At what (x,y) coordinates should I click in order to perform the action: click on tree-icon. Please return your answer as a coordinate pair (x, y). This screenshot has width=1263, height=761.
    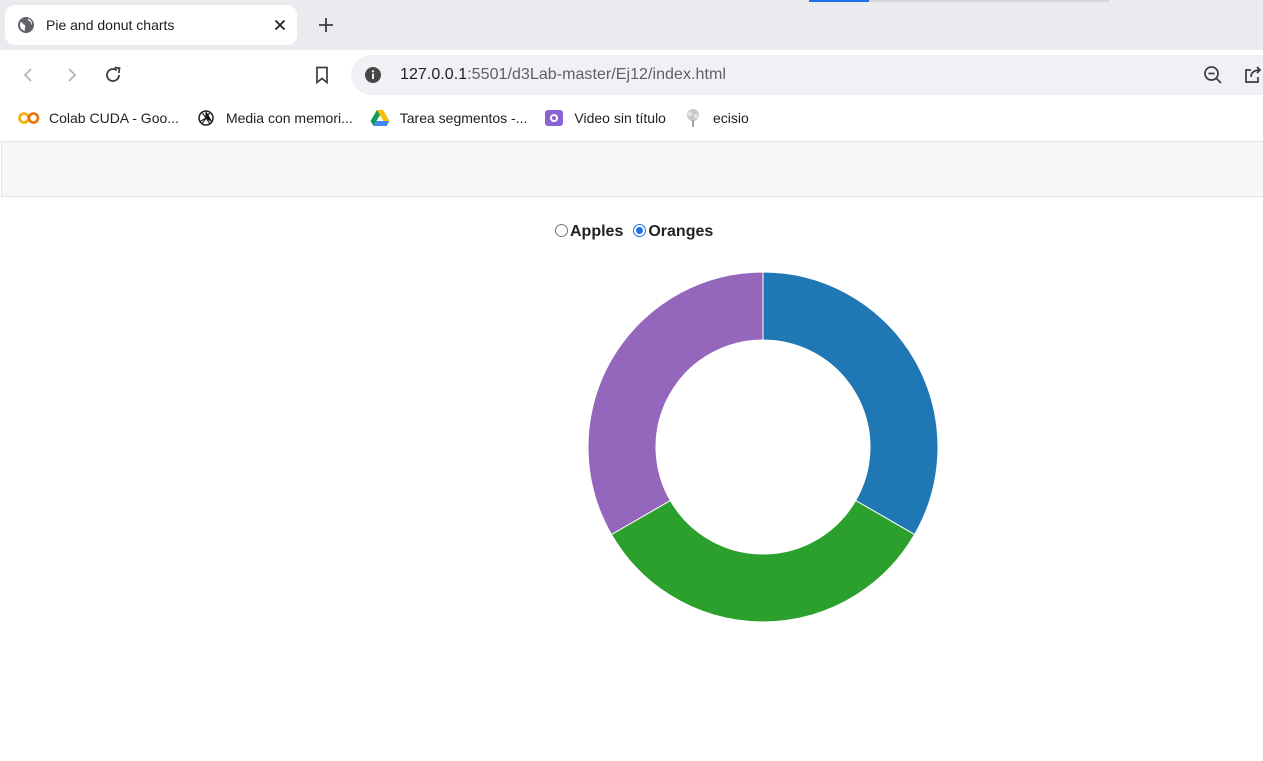
    Looking at the image, I should click on (693, 118).